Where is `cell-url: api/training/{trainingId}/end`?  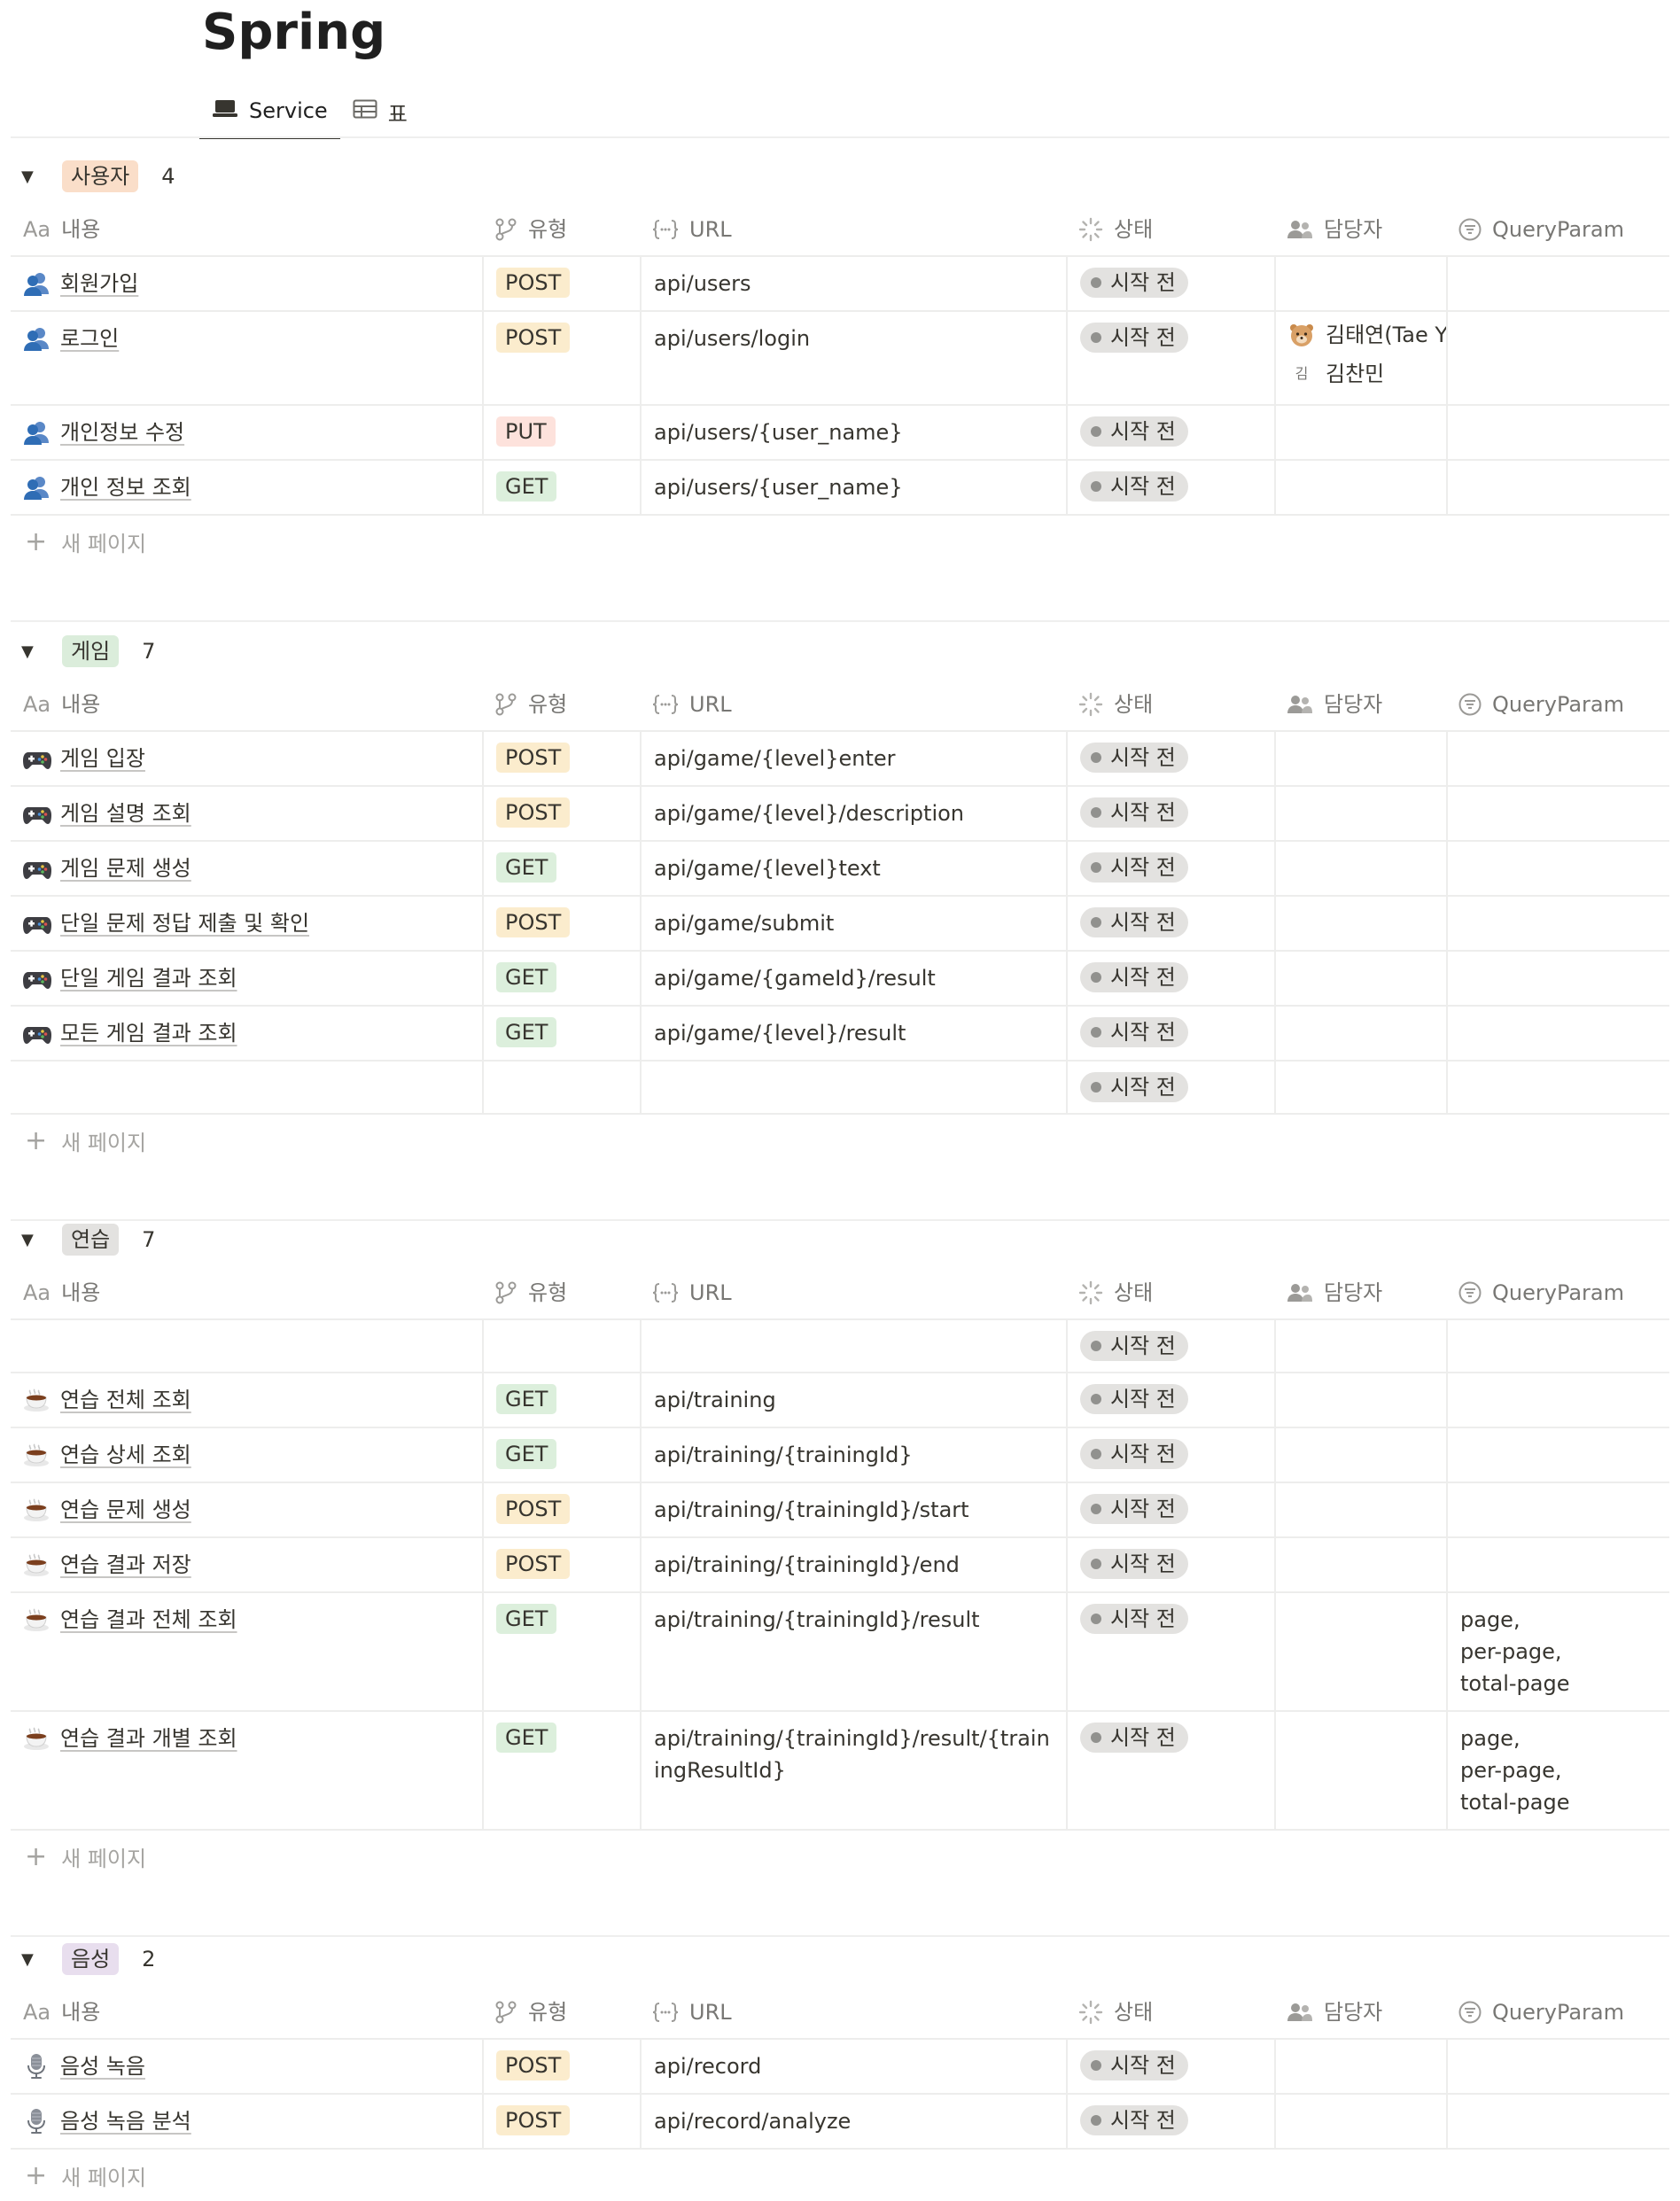 cell-url: api/training/{trainingId}/end is located at coordinates (853, 1565).